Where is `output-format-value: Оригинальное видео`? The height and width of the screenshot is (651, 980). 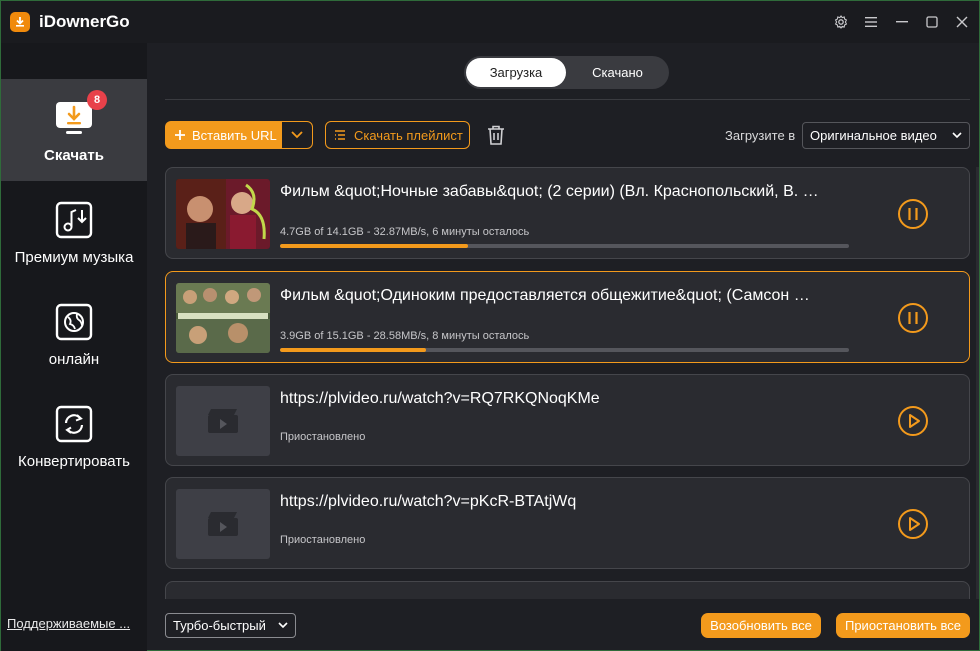 output-format-value: Оригинальное видео is located at coordinates (873, 135).